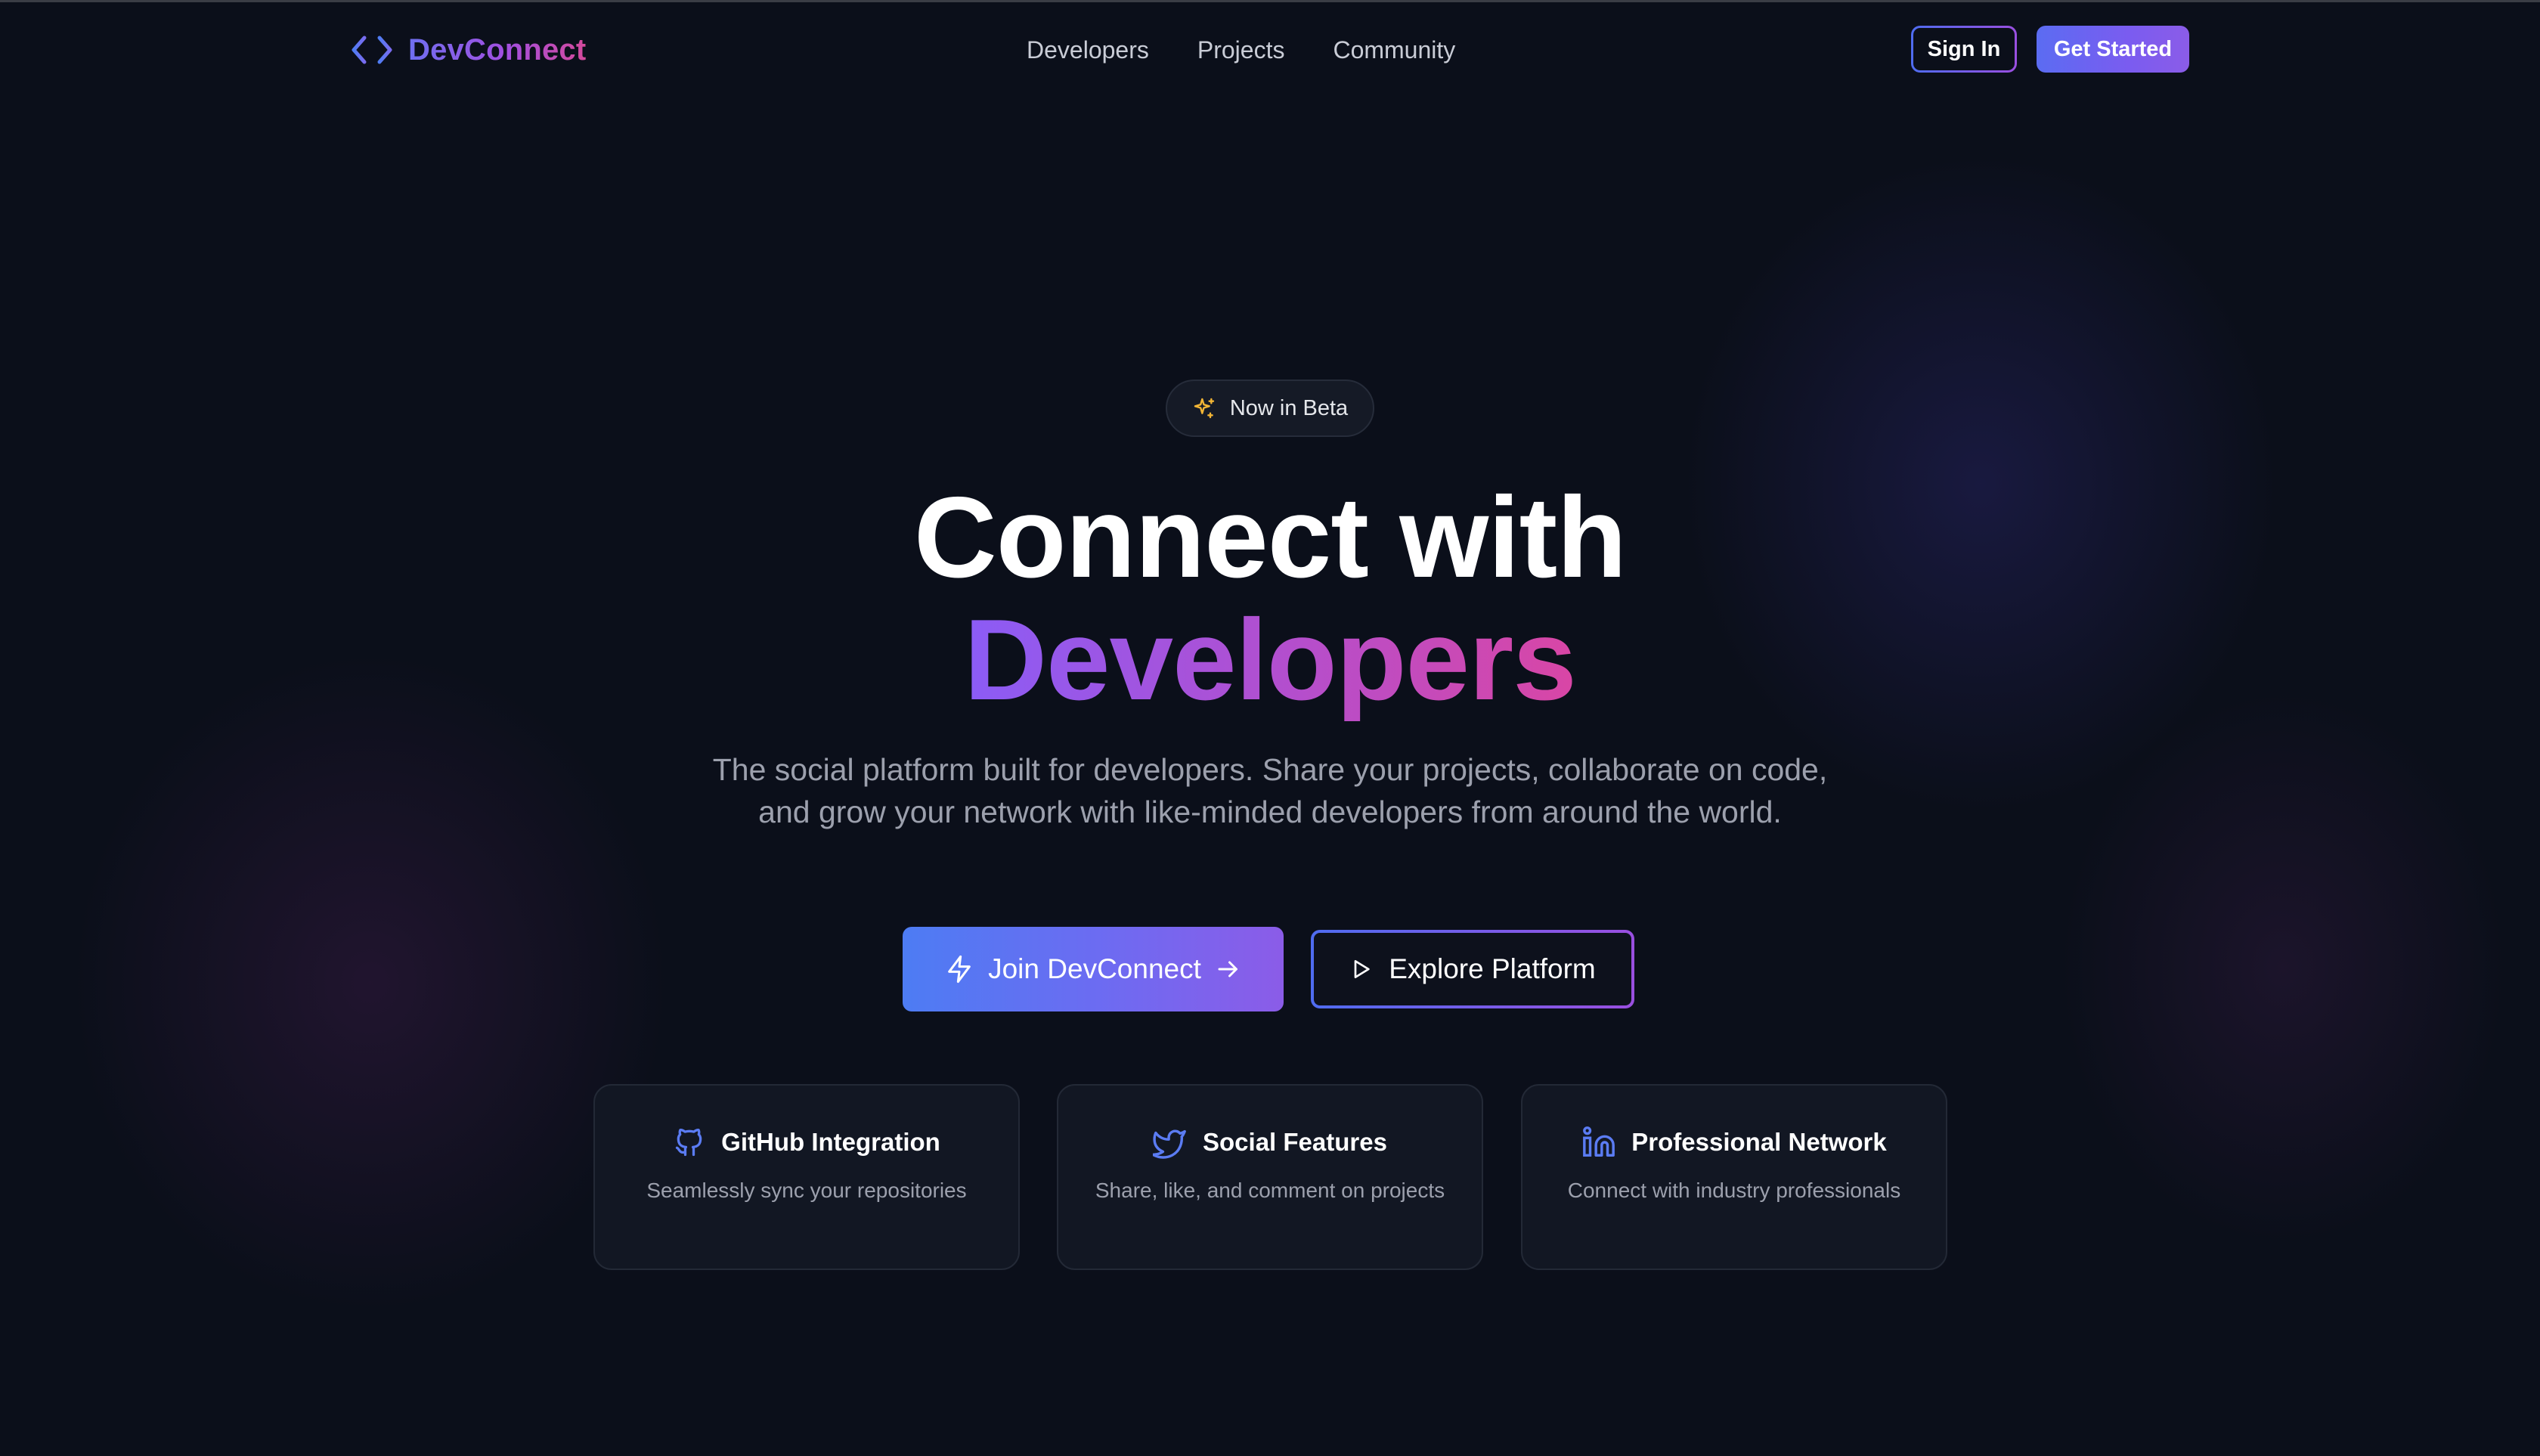 The height and width of the screenshot is (1456, 2540). What do you see at coordinates (1492, 968) in the screenshot?
I see `explore-platform-label: Explore Platform` at bounding box center [1492, 968].